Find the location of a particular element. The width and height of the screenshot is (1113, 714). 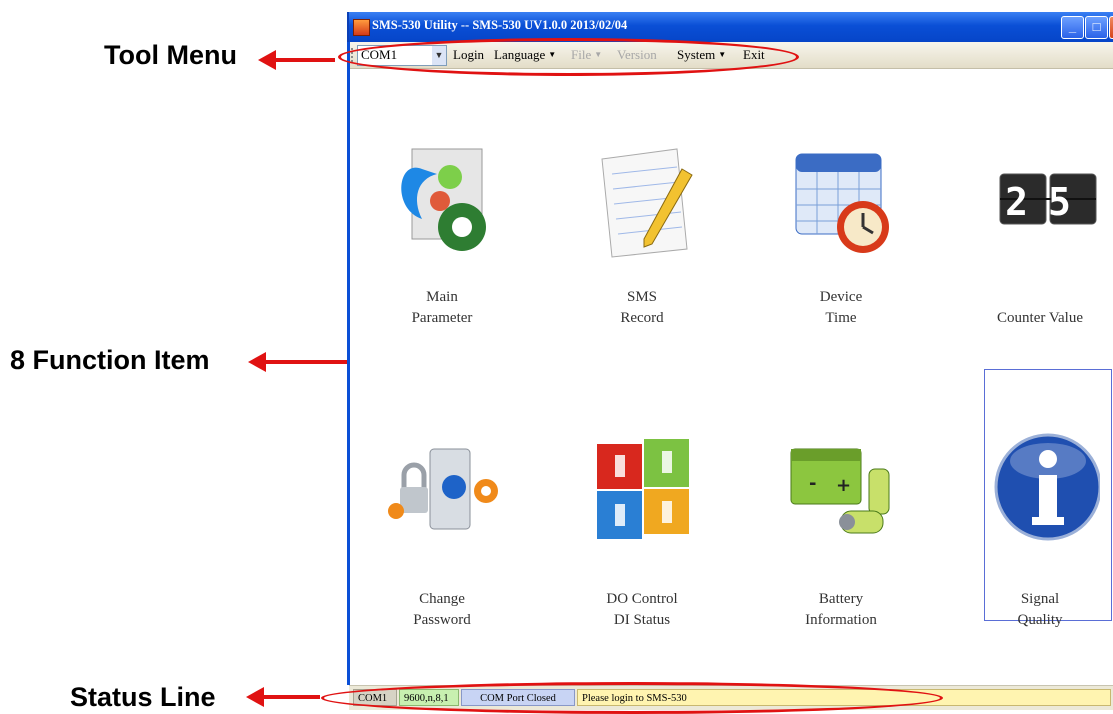

calendar-clock-icon is located at coordinates (842, 203).